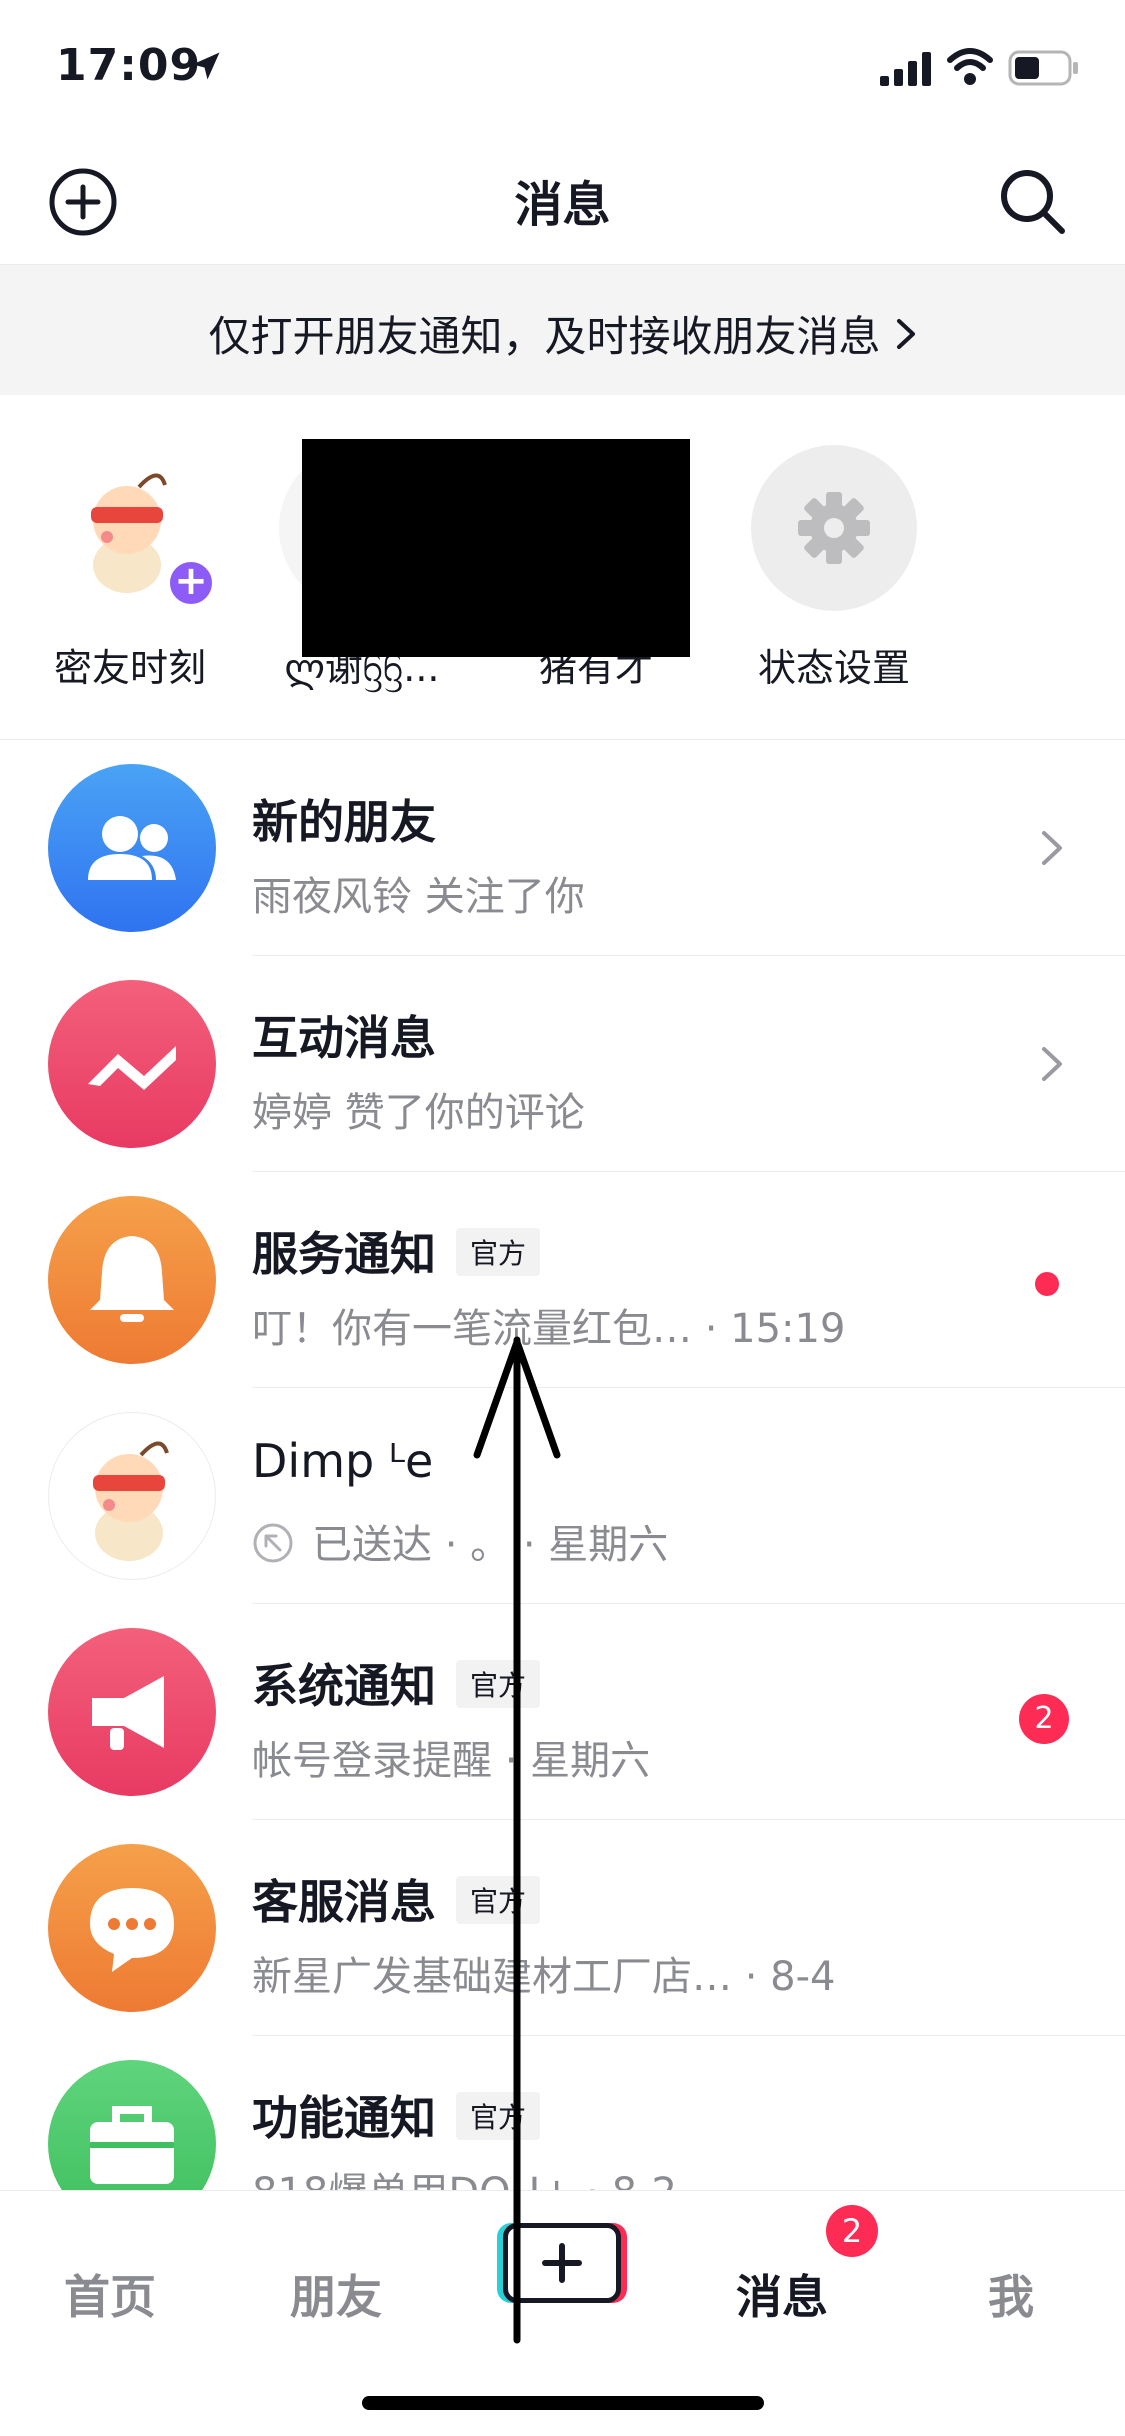  I want to click on cellular-signal-icon, so click(905, 69).